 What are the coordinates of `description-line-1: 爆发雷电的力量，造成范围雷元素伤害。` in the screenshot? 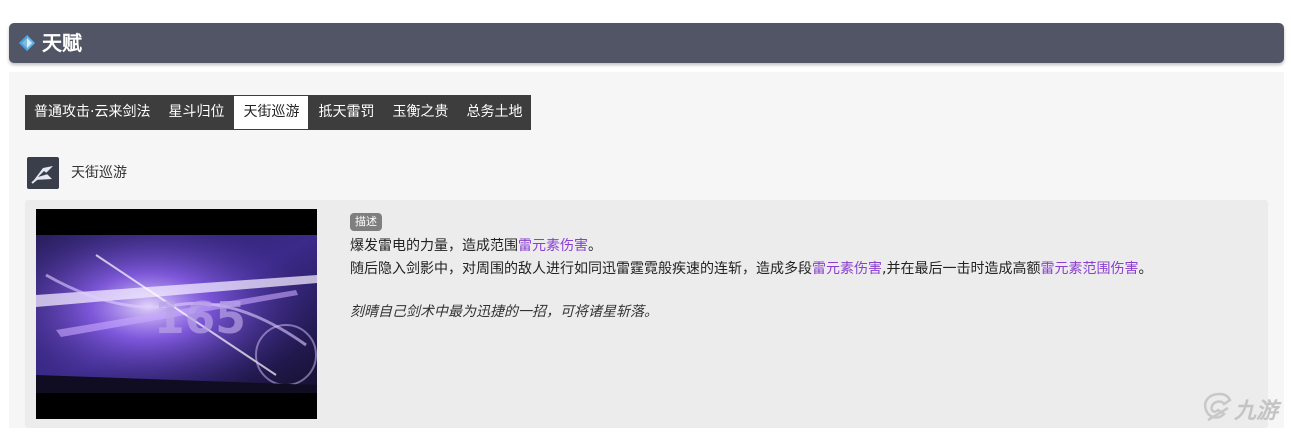 It's located at (476, 246).